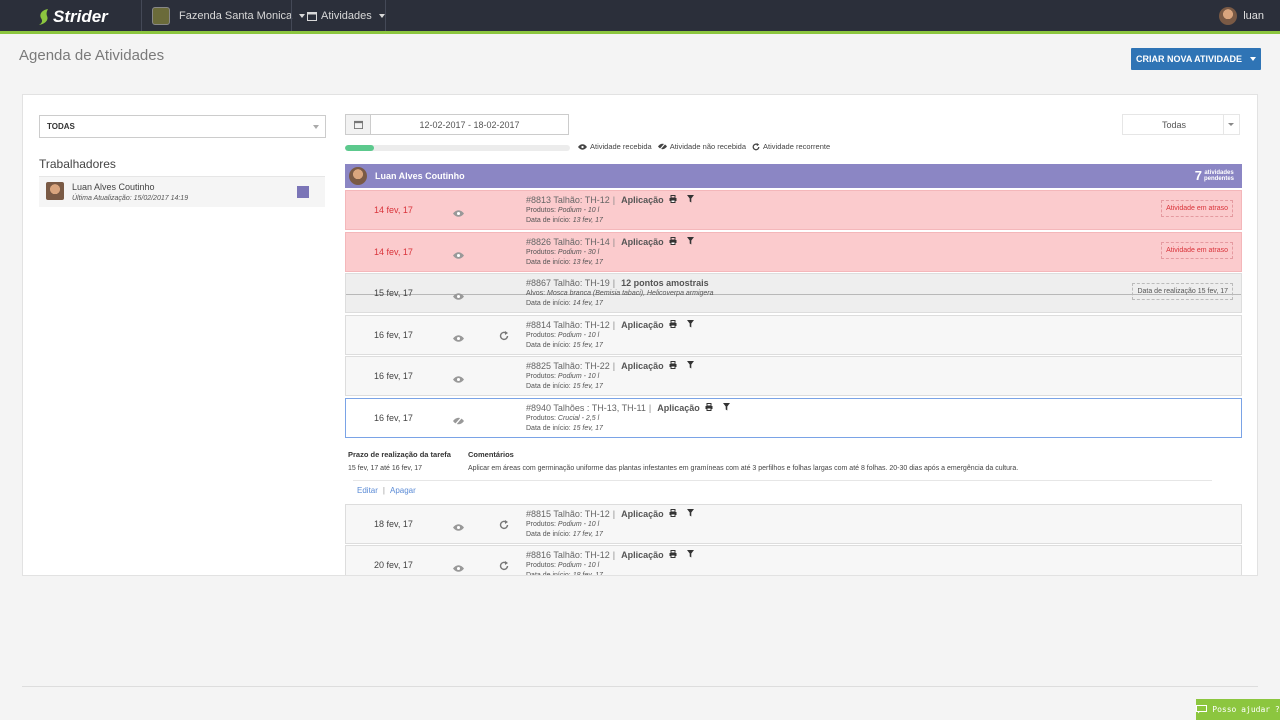 This screenshot has width=1280, height=720. Describe the element at coordinates (236, 15) in the screenshot. I see `farm-name: Fazenda Santa Monica` at that location.